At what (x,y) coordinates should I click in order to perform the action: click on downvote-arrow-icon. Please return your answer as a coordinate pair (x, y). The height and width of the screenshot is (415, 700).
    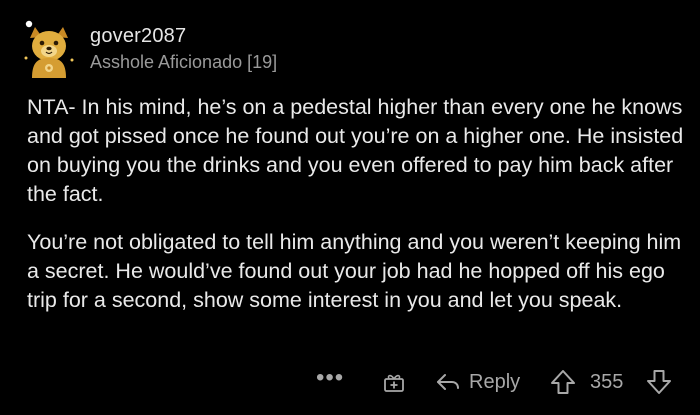
    Looking at the image, I should click on (659, 382).